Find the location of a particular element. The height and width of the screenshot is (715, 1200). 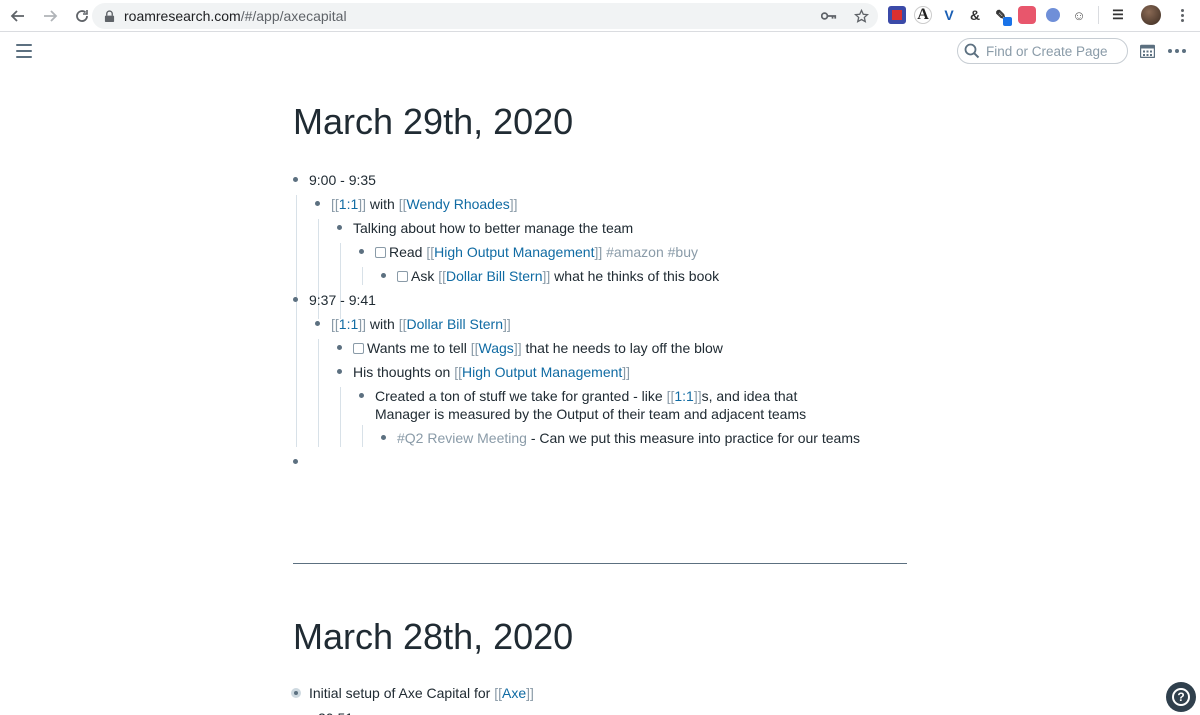

page-title: March 29th, 2020 is located at coordinates (433, 122).